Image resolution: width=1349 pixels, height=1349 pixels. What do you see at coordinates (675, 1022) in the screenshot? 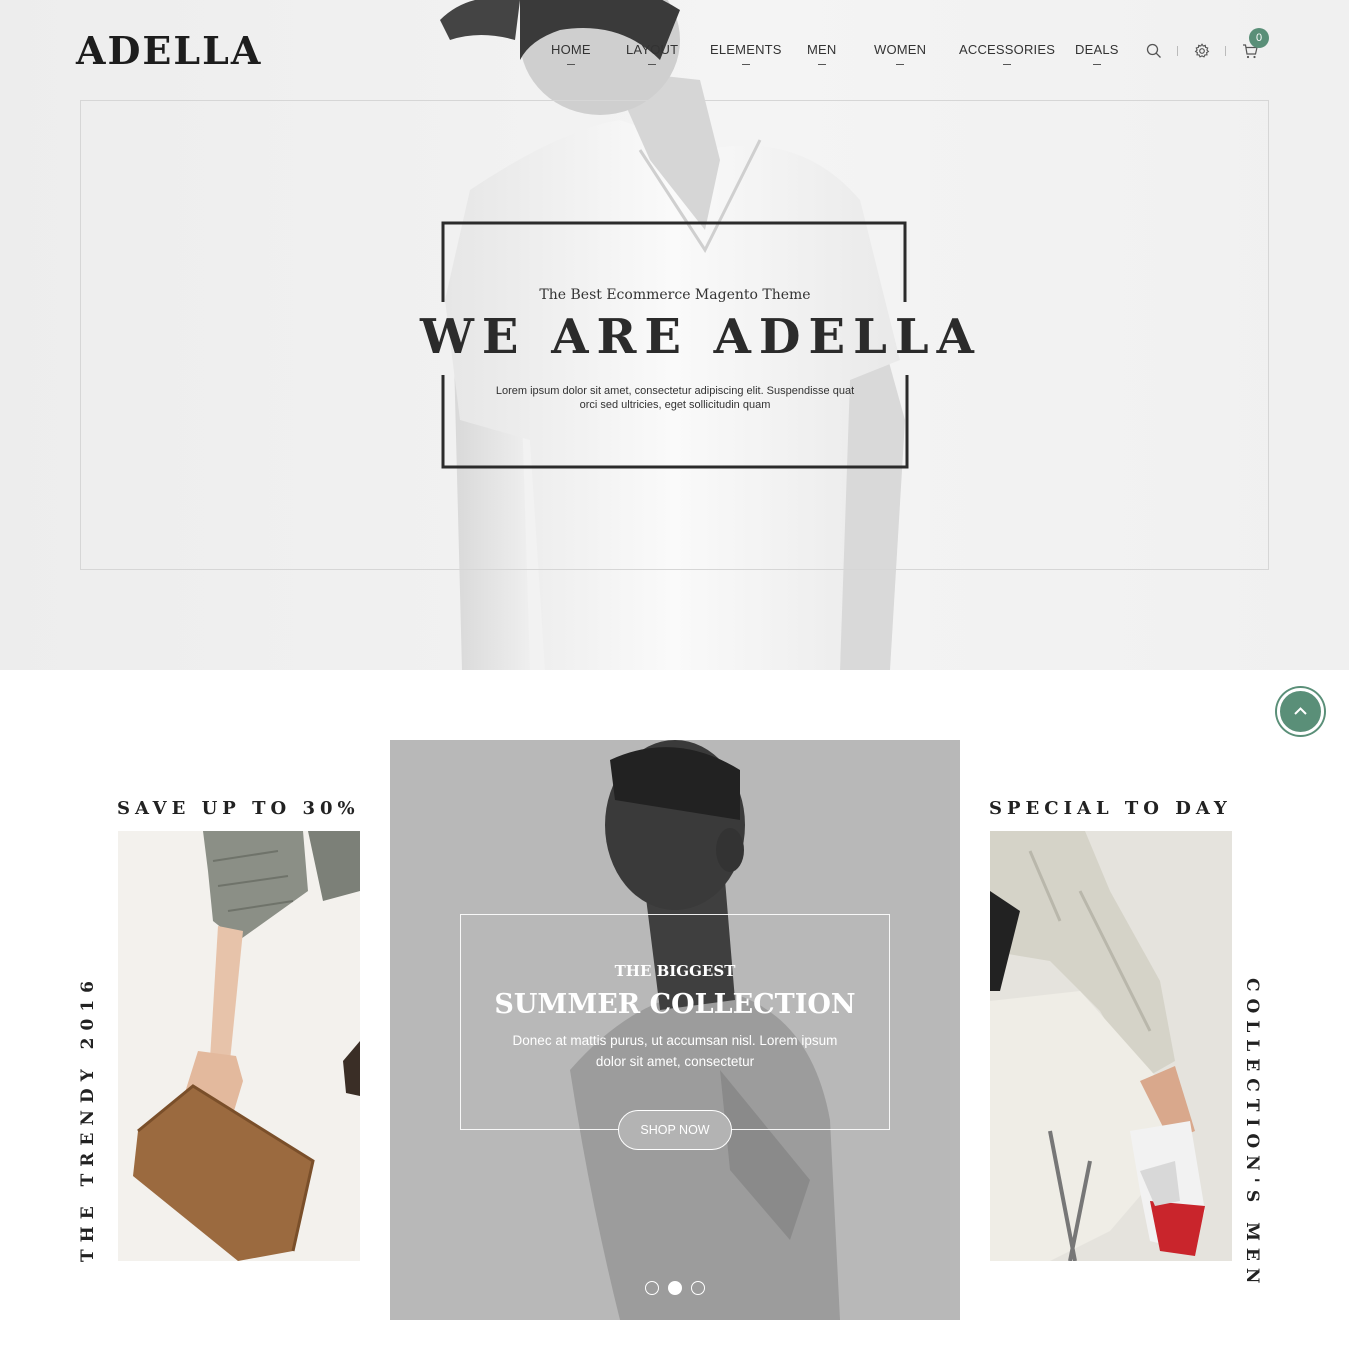
I see `slide-caption-frame` at bounding box center [675, 1022].